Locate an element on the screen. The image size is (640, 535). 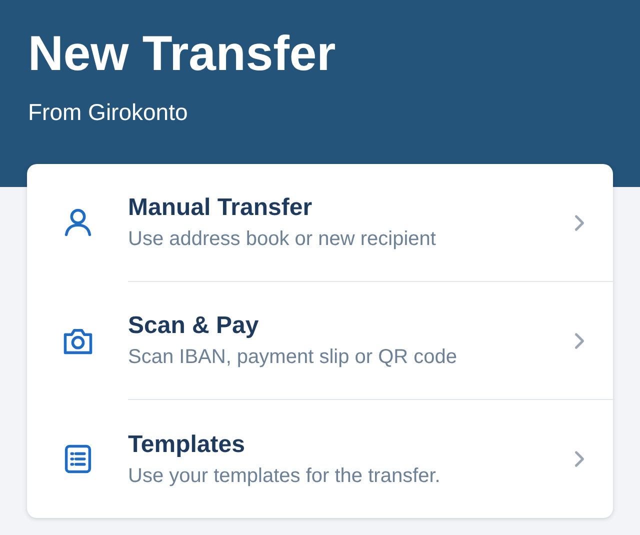
option-description: Use address book or new recipient is located at coordinates (282, 239).